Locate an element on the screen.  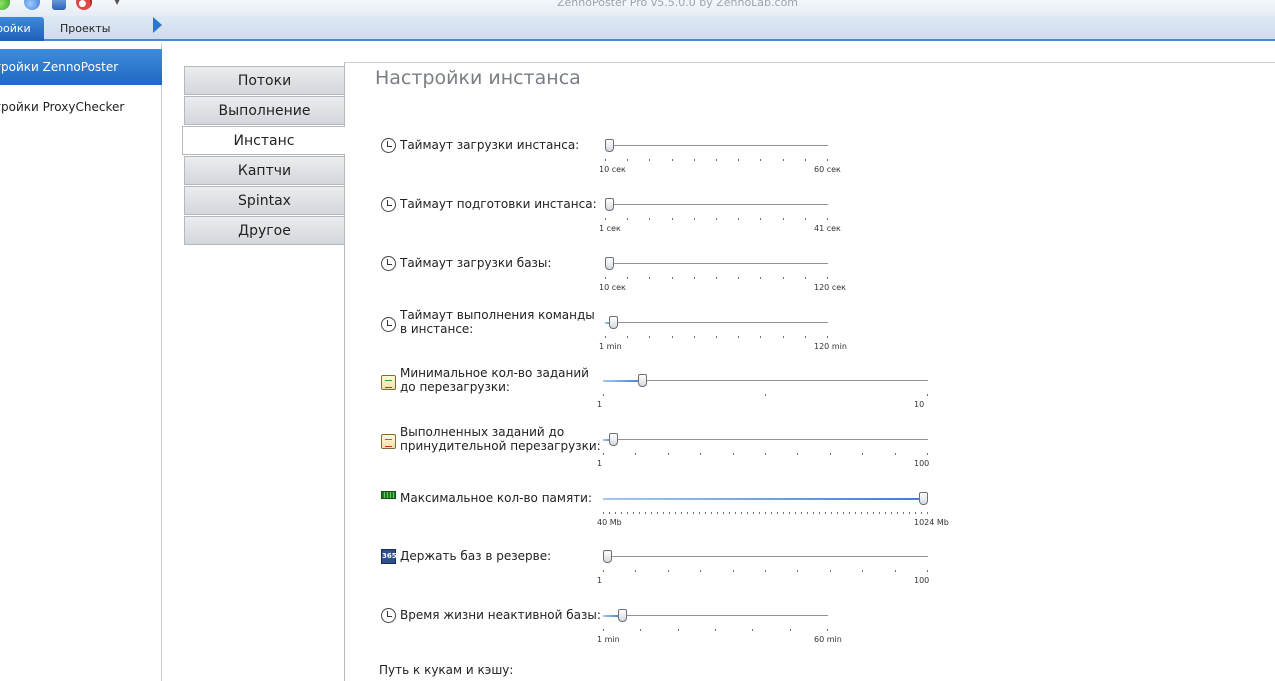
slider-fill is located at coordinates (622, 380).